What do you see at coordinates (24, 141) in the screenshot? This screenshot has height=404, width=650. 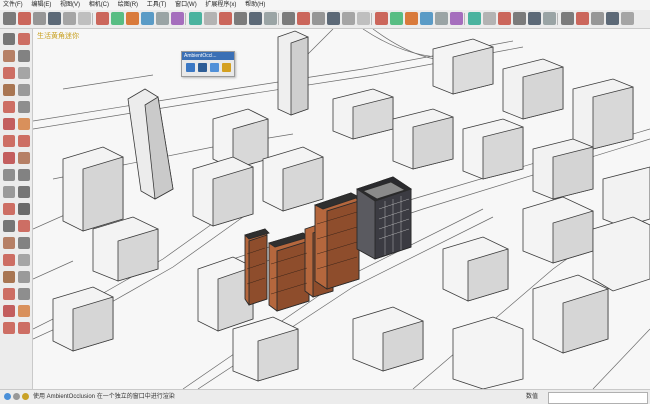 I see `rotate-tool-icon` at bounding box center [24, 141].